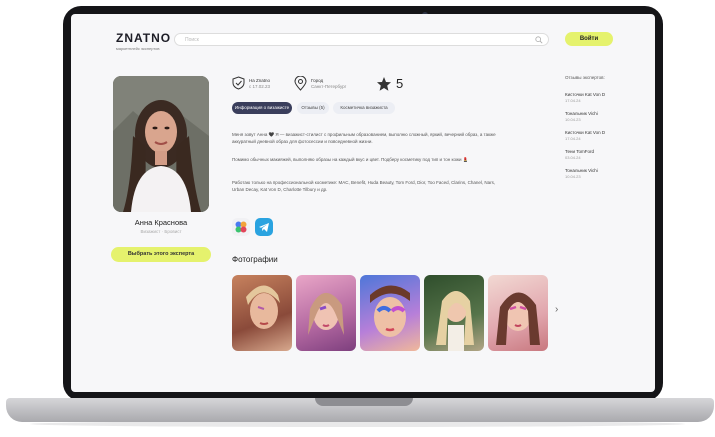 The height and width of the screenshot is (437, 715). What do you see at coordinates (539, 40) in the screenshot?
I see `search-icon` at bounding box center [539, 40].